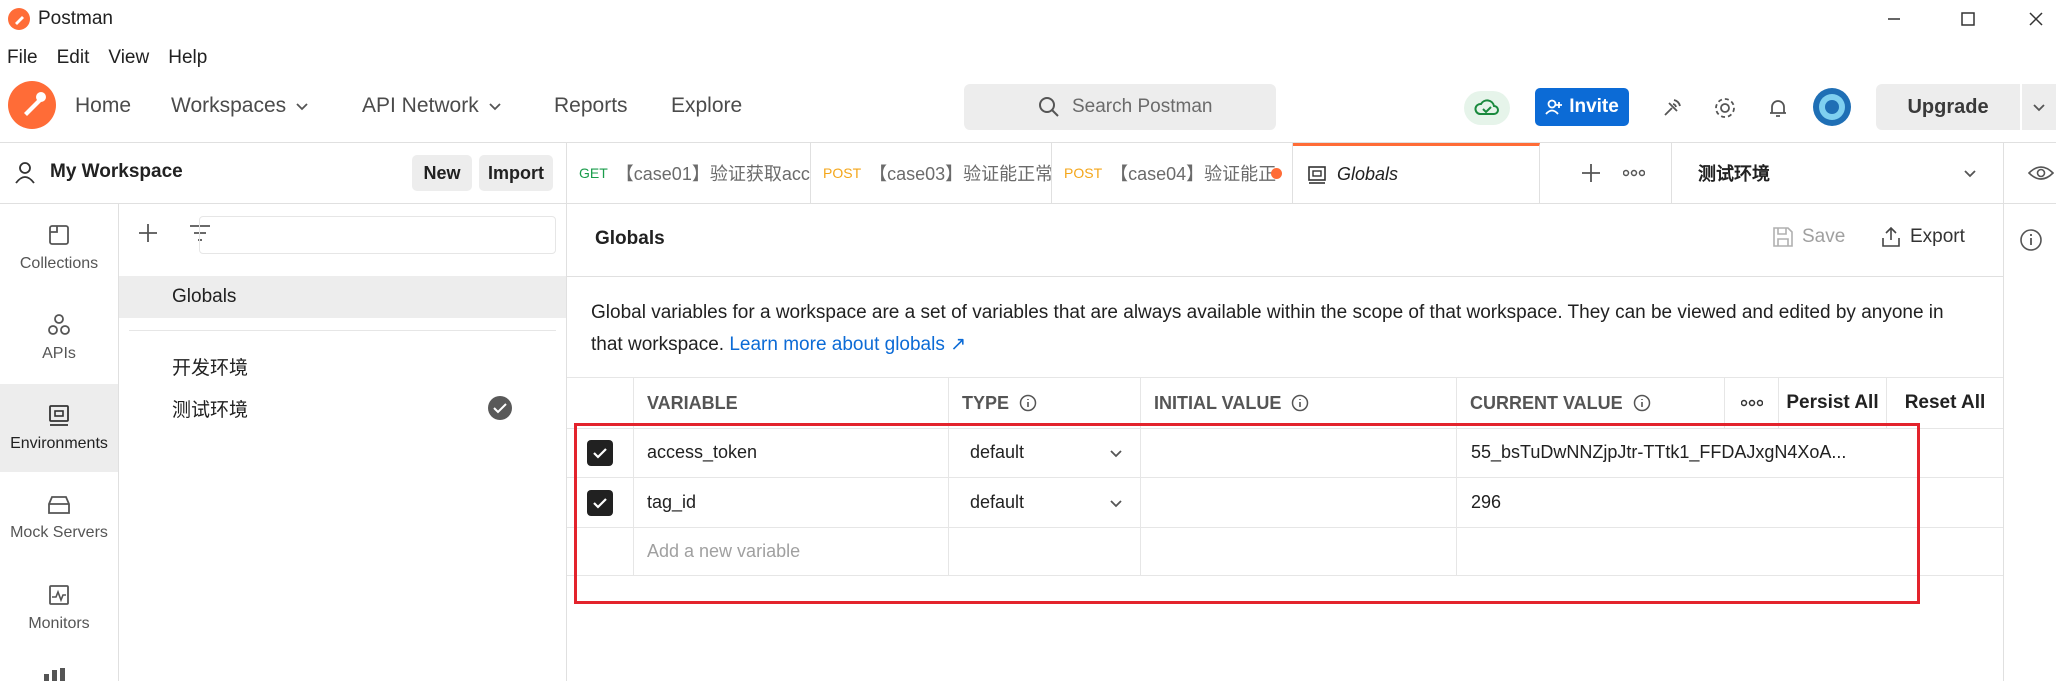 The image size is (2056, 681). I want to click on column-header-initial-value: INITIAL VALUE, so click(1299, 403).